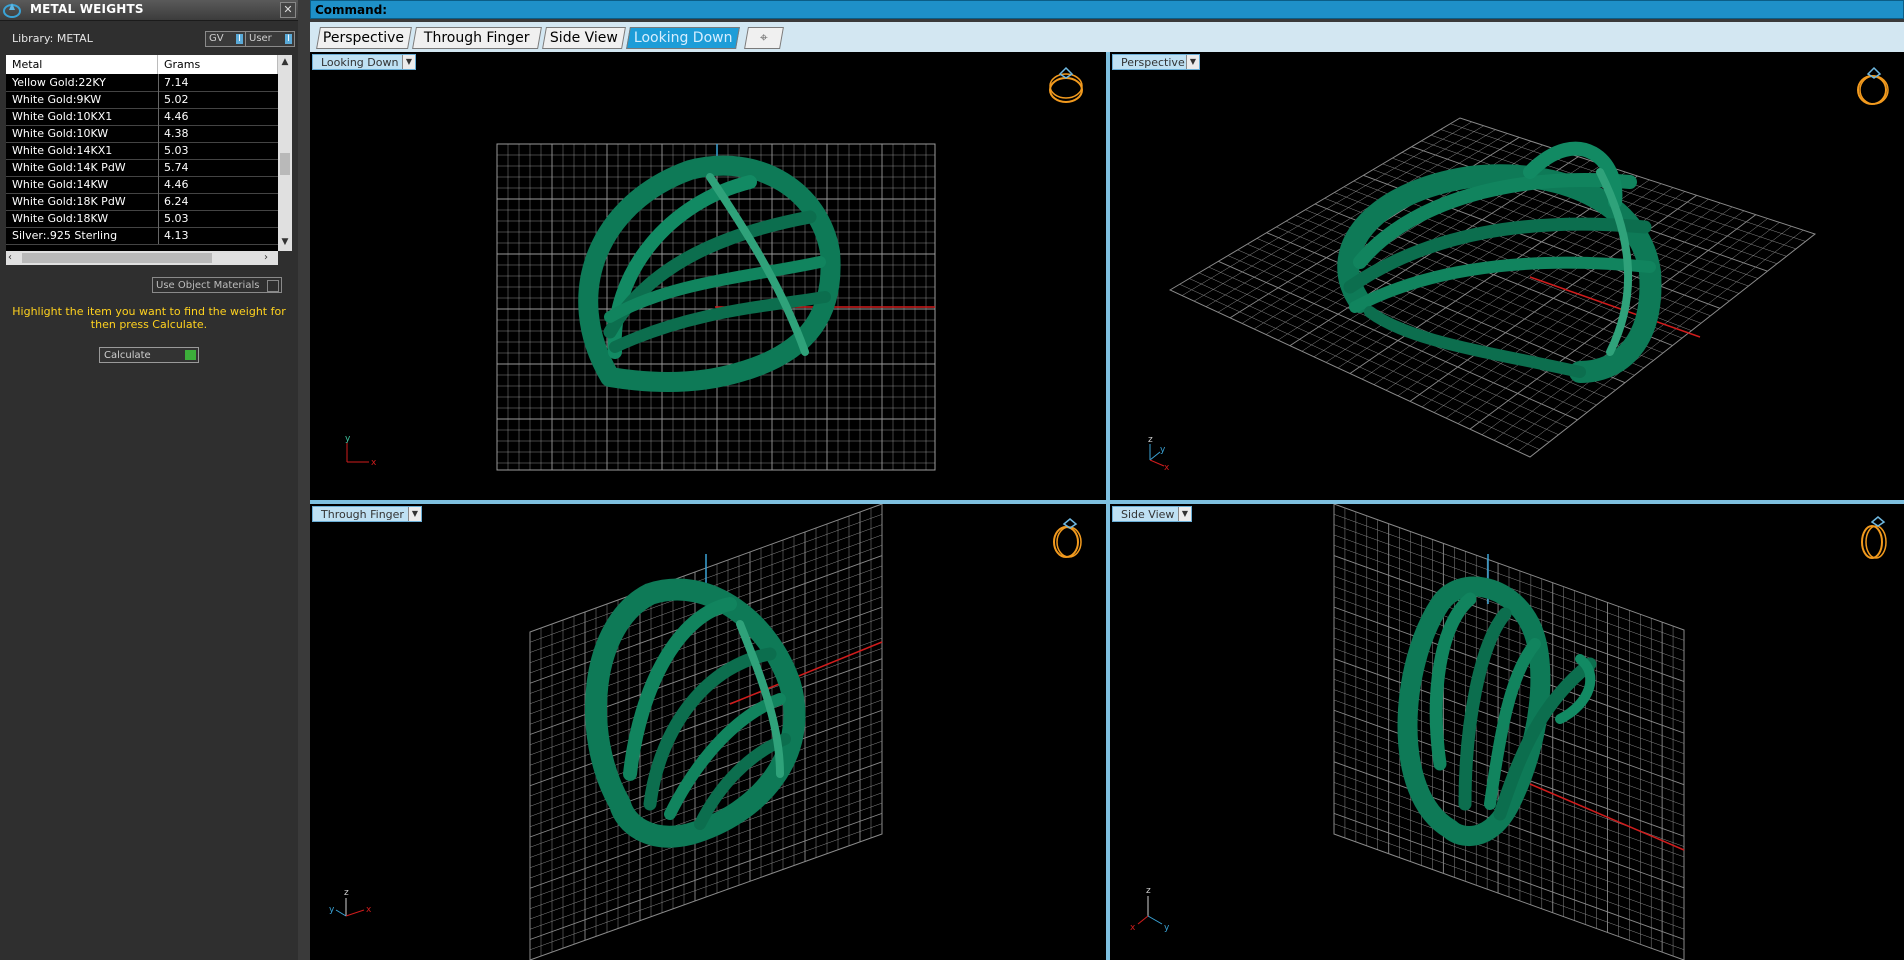 The height and width of the screenshot is (960, 1904). What do you see at coordinates (142, 168) in the screenshot?
I see `table-row: White Gold:14K PdW 5.74` at bounding box center [142, 168].